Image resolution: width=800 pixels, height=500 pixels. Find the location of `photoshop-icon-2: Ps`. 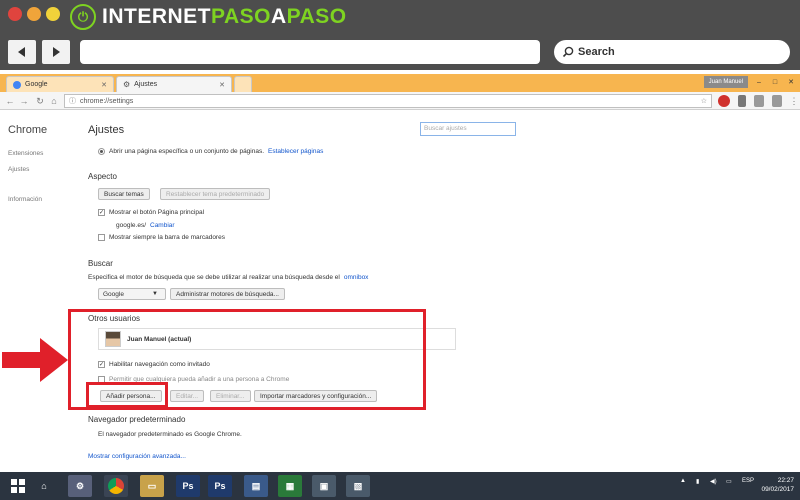

photoshop-icon-2: Ps is located at coordinates (220, 486).